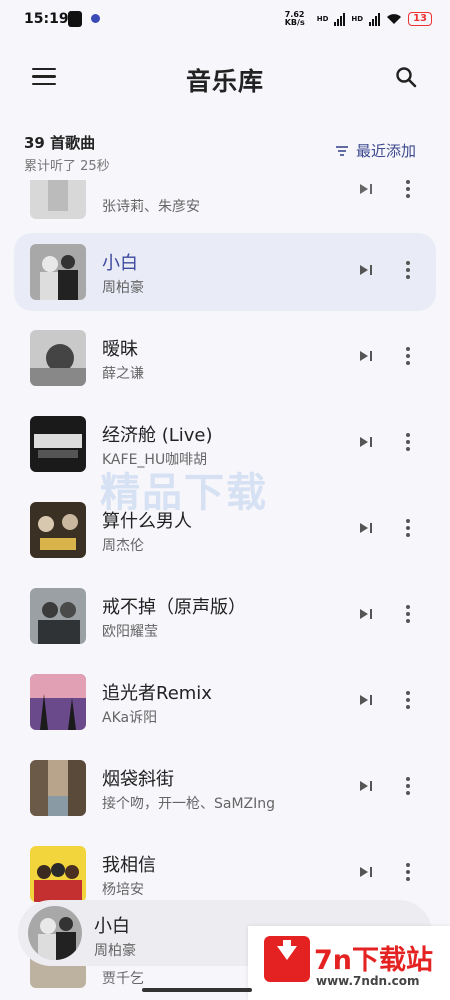 This screenshot has width=450, height=1000. I want to click on song-title: 暧昧, so click(120, 349).